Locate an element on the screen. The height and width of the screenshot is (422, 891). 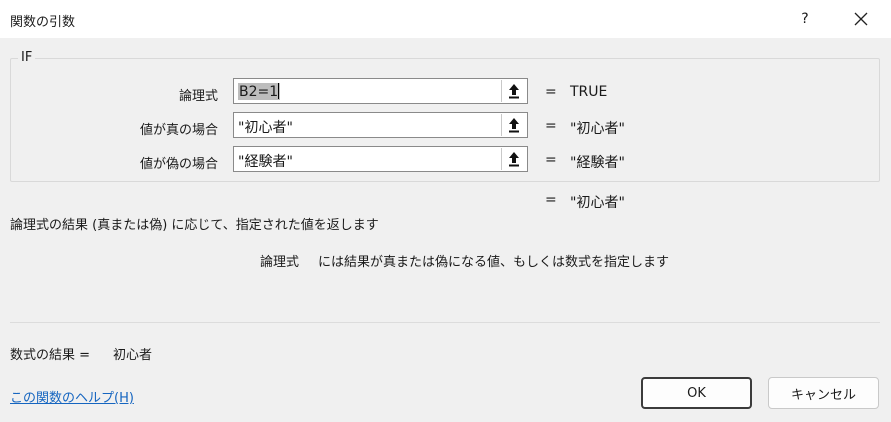
function-name: IF is located at coordinates (27, 57).